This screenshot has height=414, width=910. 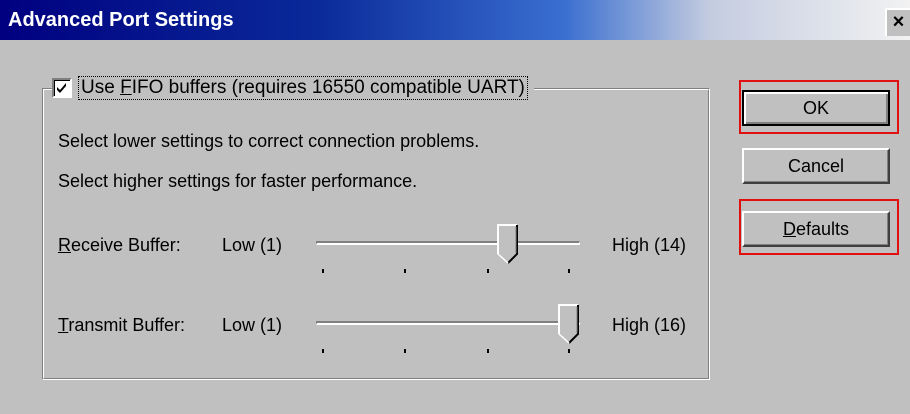 I want to click on transmit-high-label: High (16), so click(x=649, y=325).